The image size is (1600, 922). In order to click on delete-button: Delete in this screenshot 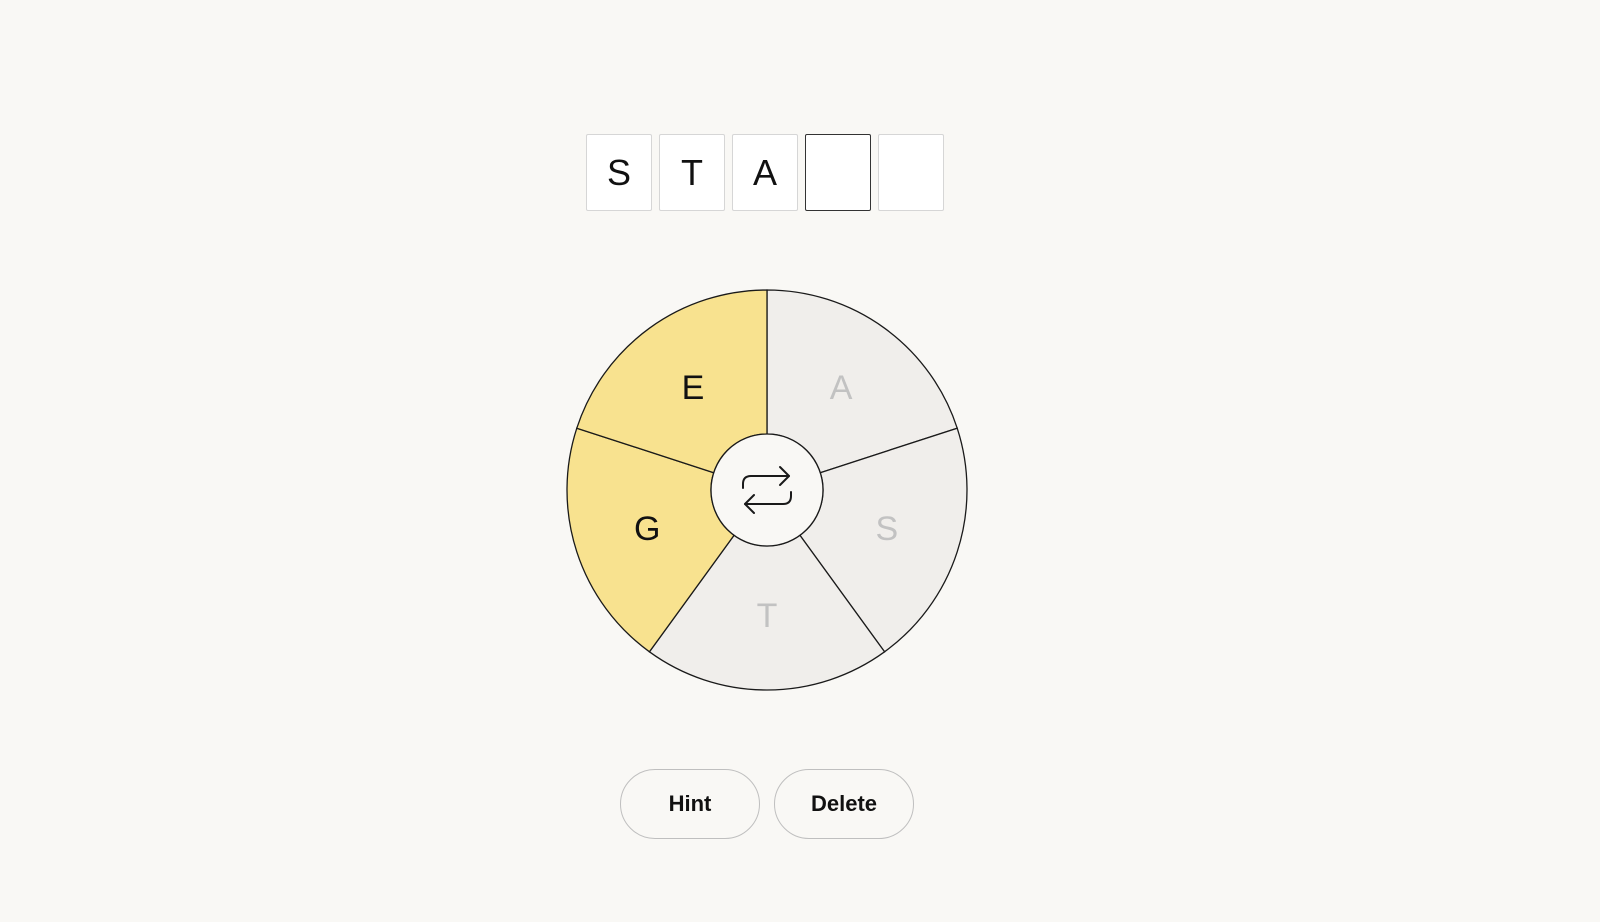, I will do `click(844, 804)`.